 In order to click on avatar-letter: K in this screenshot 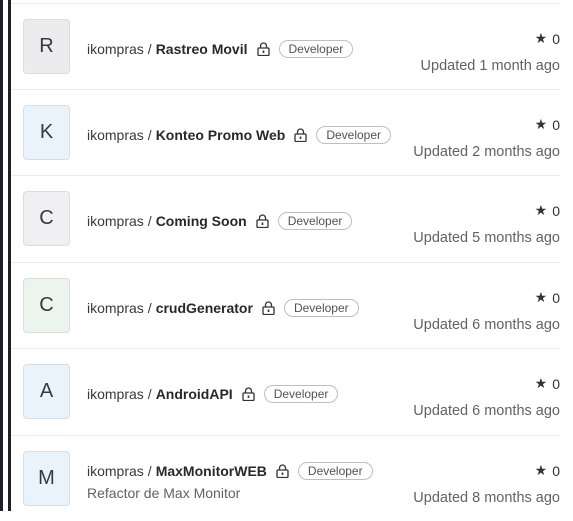, I will do `click(46, 132)`.